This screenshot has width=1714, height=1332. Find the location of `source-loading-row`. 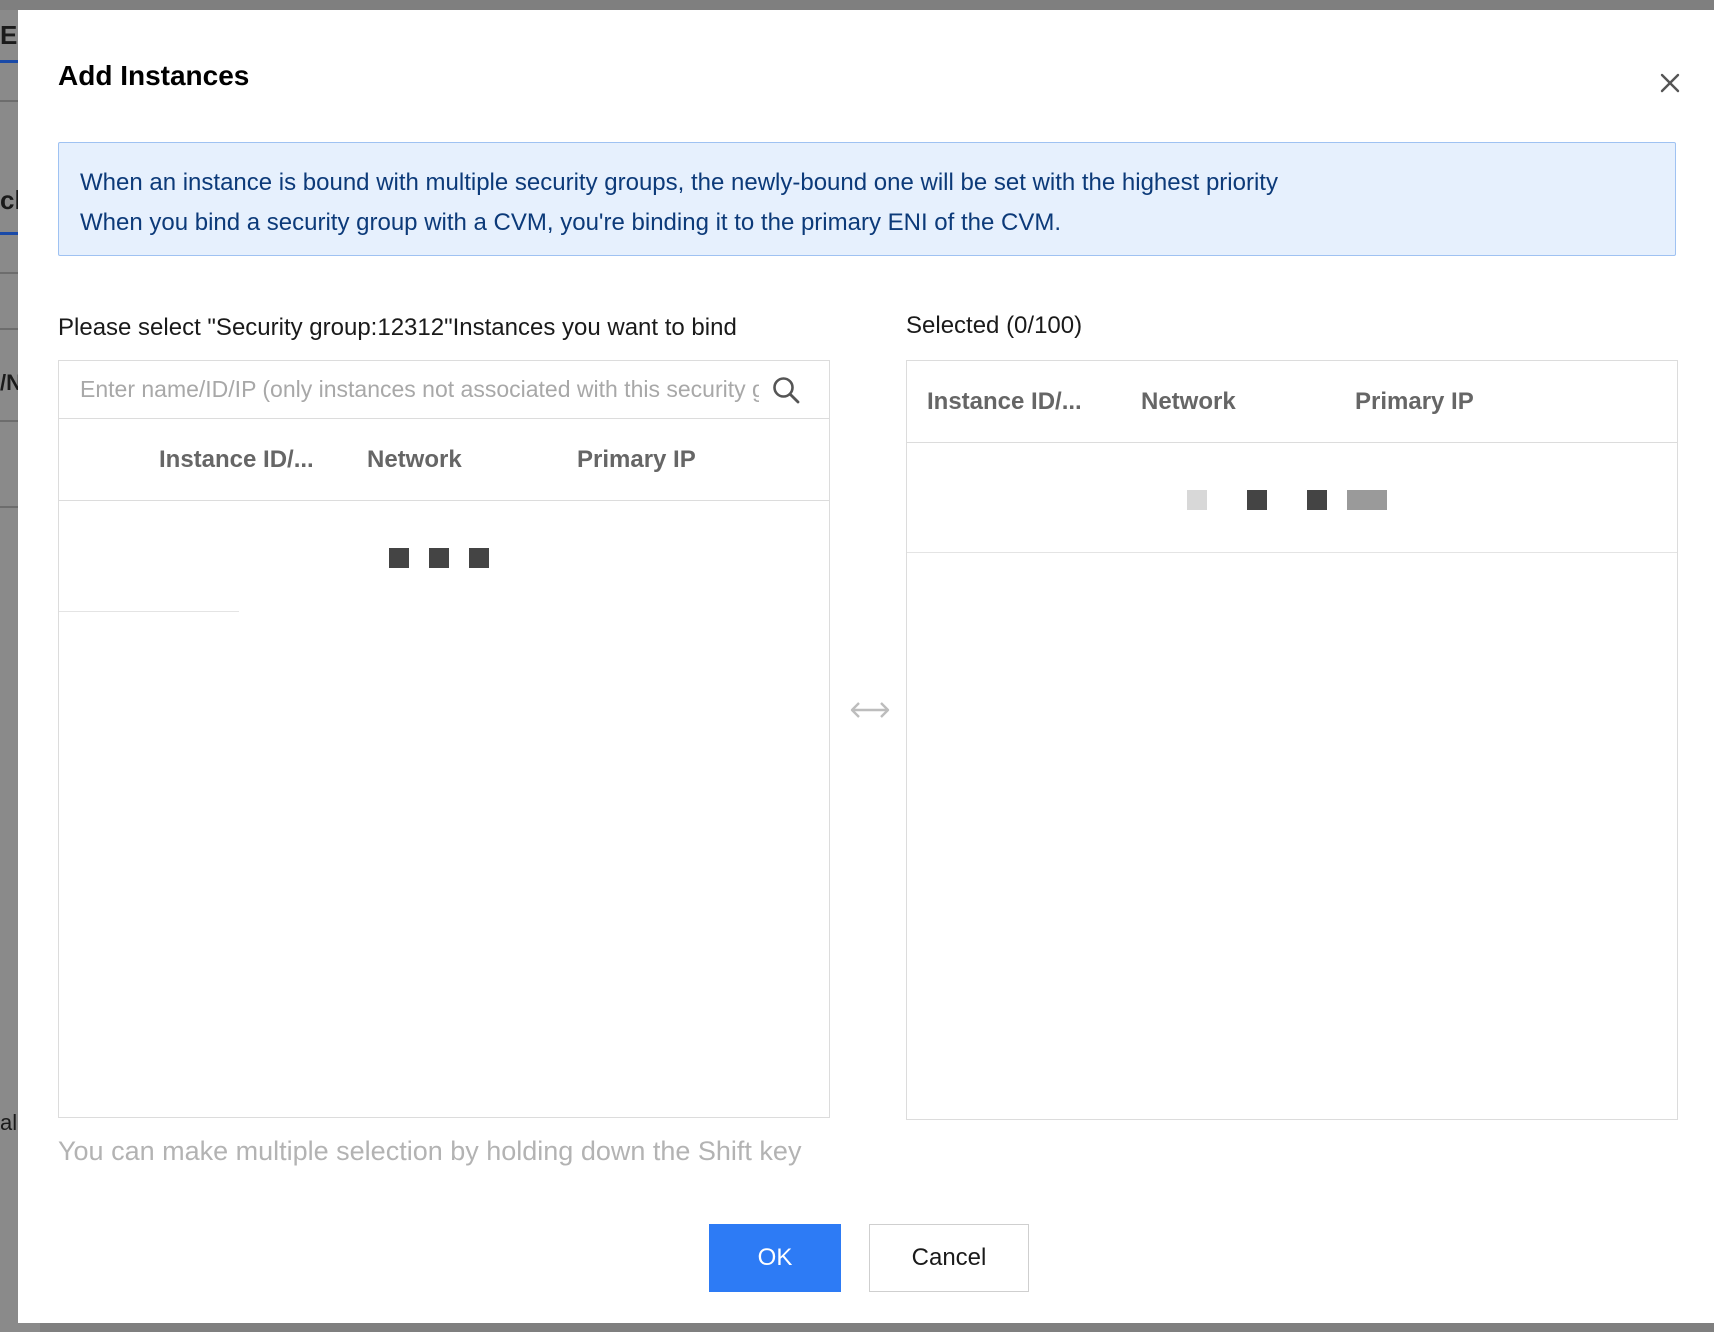

source-loading-row is located at coordinates (444, 556).